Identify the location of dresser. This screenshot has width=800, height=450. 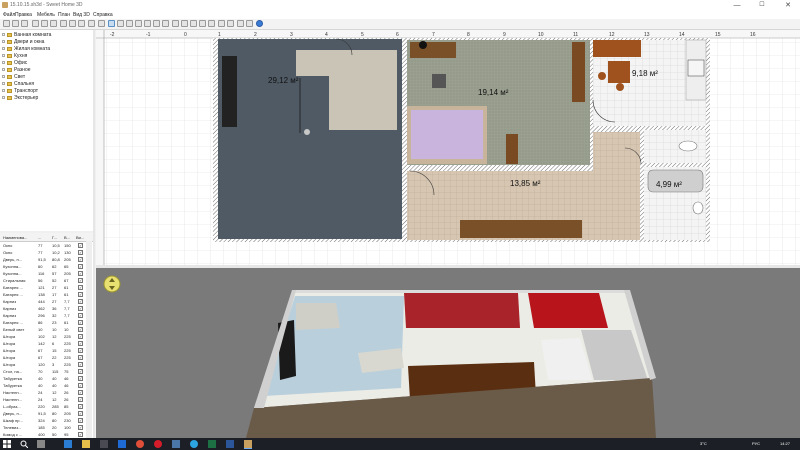
(512, 149).